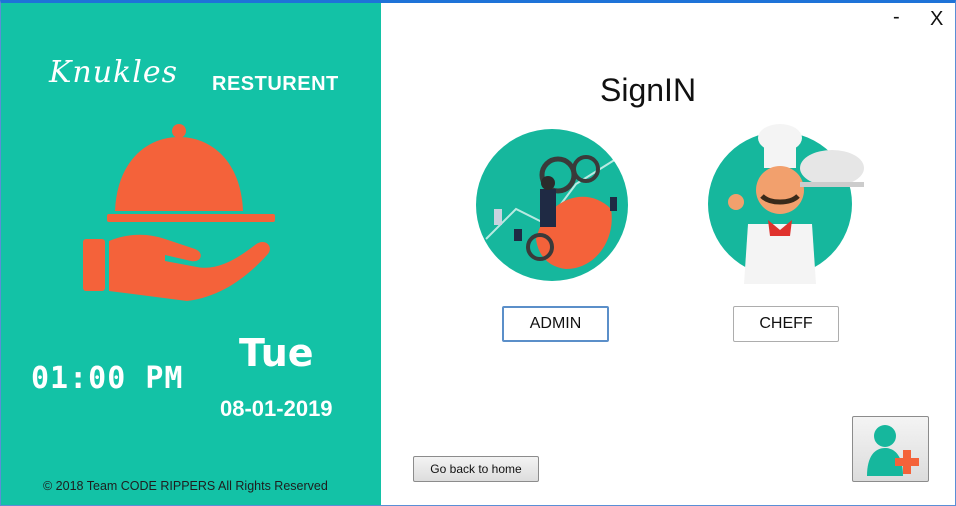  What do you see at coordinates (552, 205) in the screenshot?
I see `admin-illustration-icon` at bounding box center [552, 205].